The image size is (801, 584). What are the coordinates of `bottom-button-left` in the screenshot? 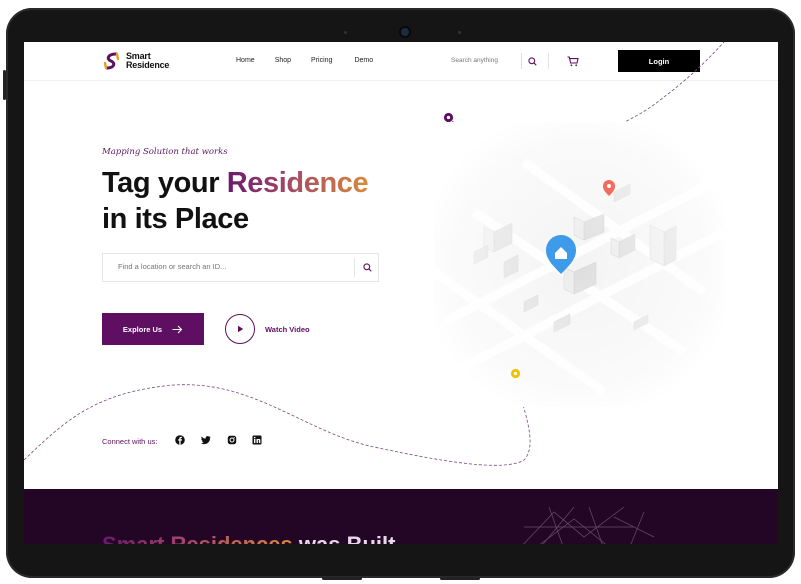 It's located at (342, 578).